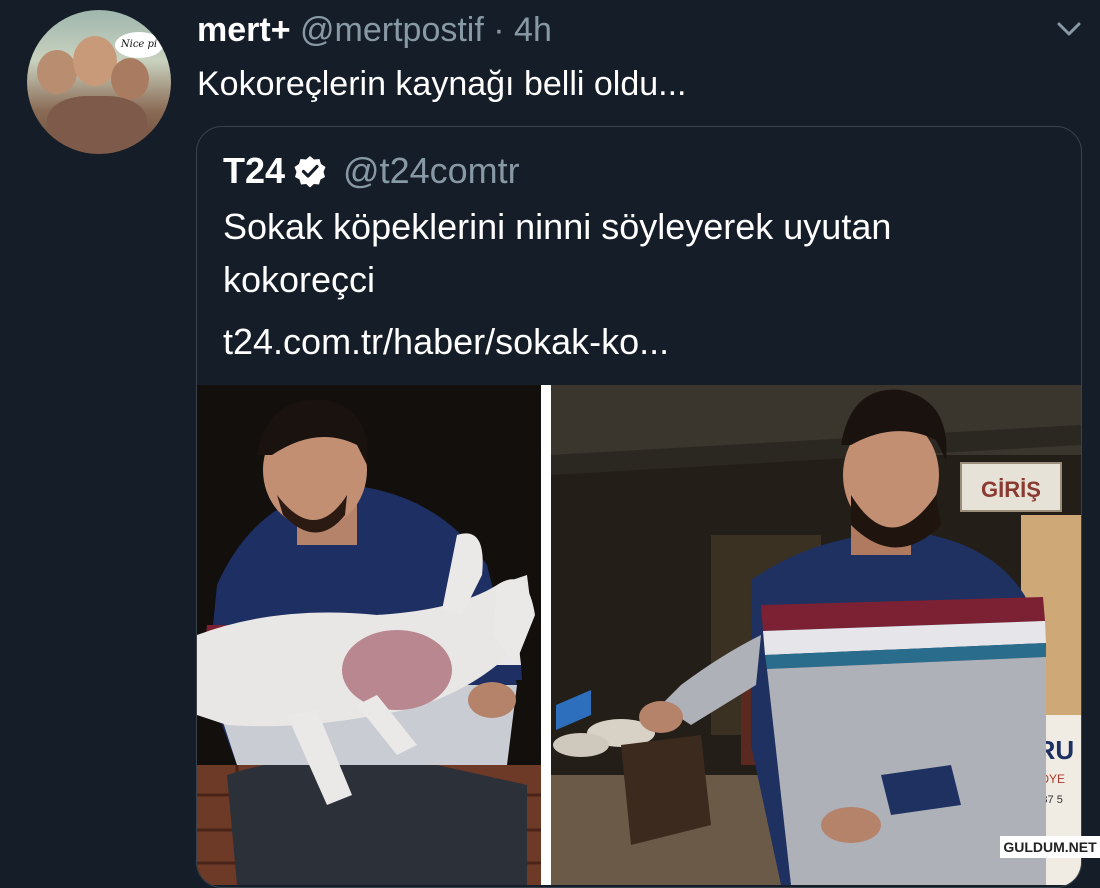  I want to click on watermark: GULDUM.NET, so click(1050, 847).